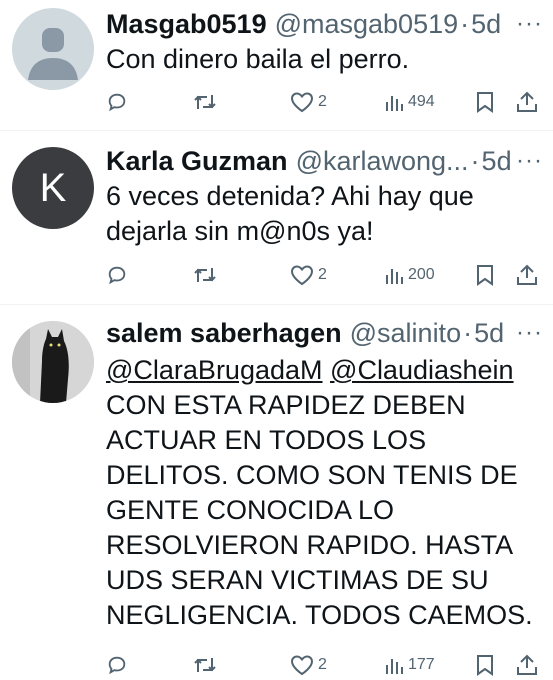 The width and height of the screenshot is (553, 680). Describe the element at coordinates (422, 370) in the screenshot. I see `mention-link: @Claudiashein` at that location.